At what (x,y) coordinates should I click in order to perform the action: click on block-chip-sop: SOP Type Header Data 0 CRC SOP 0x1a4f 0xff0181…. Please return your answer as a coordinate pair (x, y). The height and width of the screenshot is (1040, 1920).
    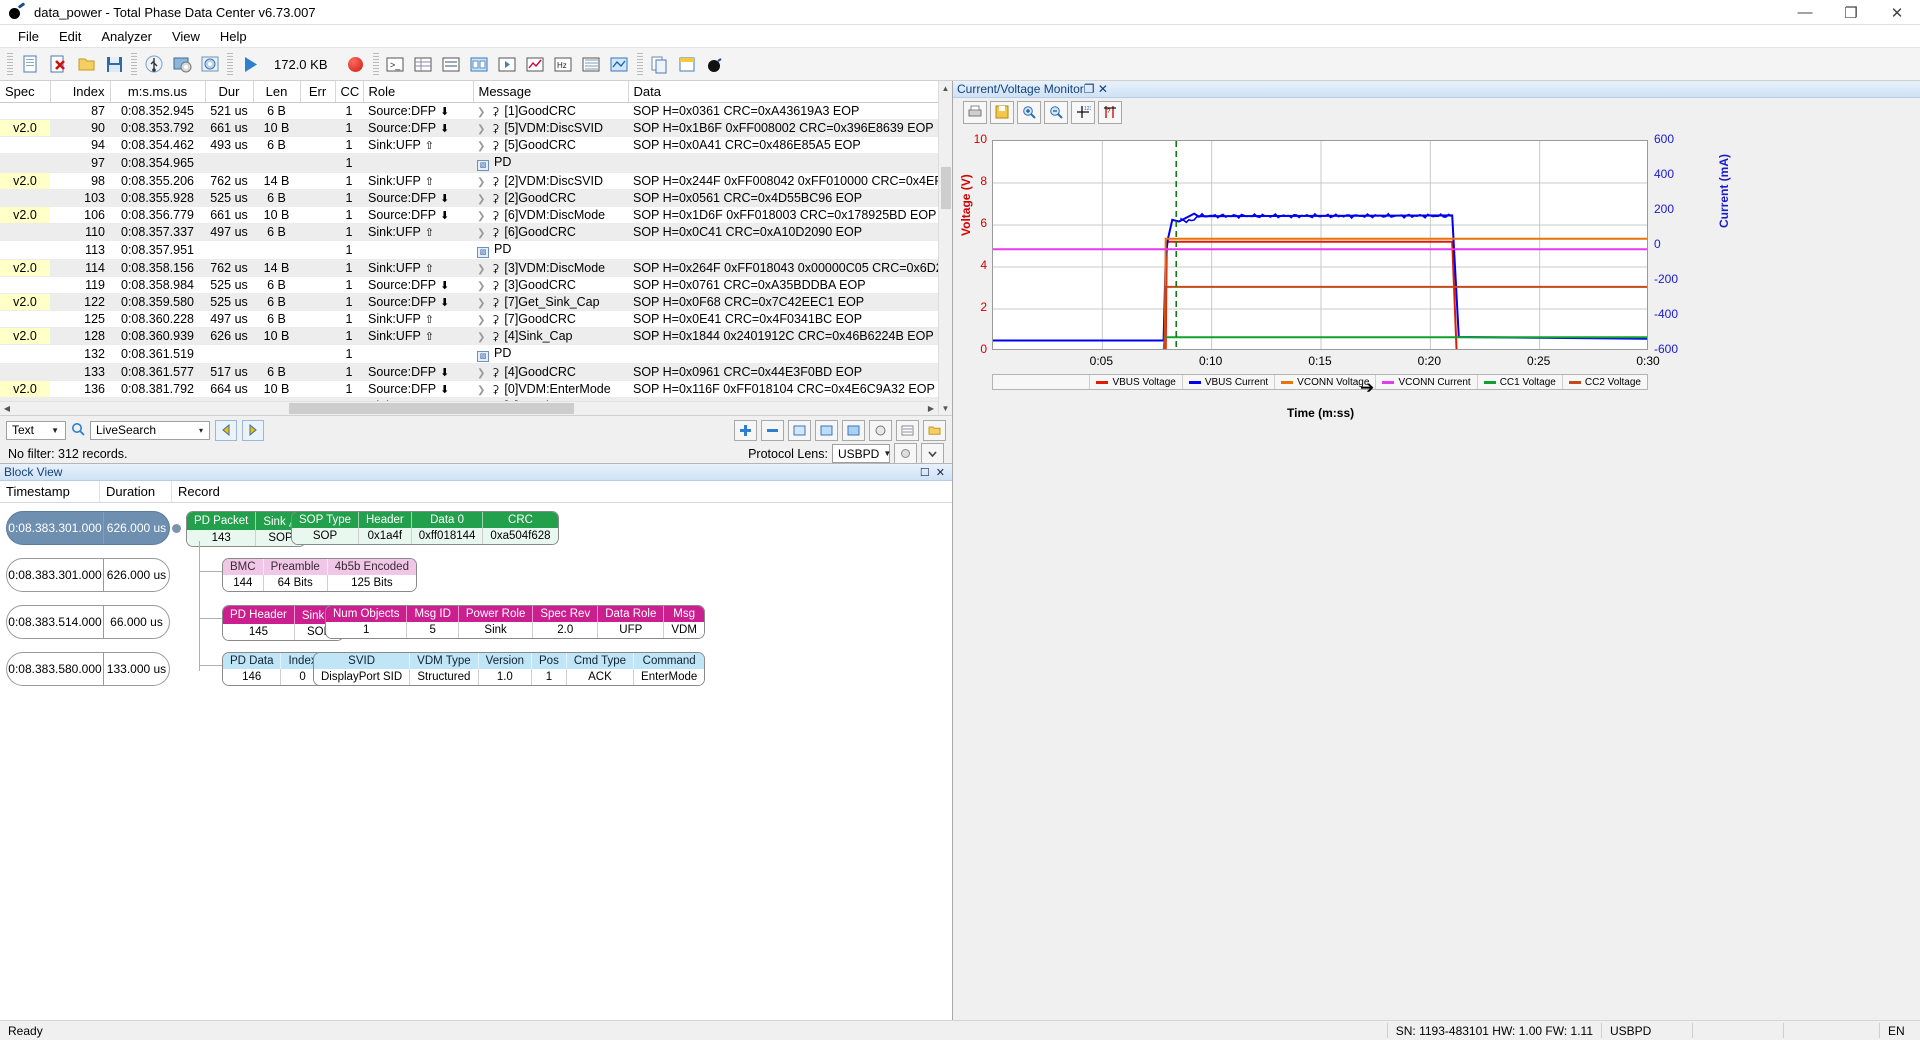
    Looking at the image, I should click on (425, 528).